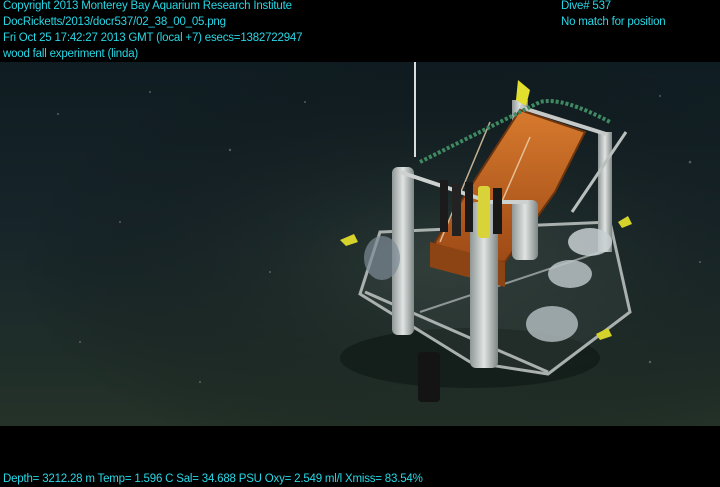 This screenshot has width=720, height=487. Describe the element at coordinates (484, 212) in the screenshot. I see `yellow-sensor` at that location.